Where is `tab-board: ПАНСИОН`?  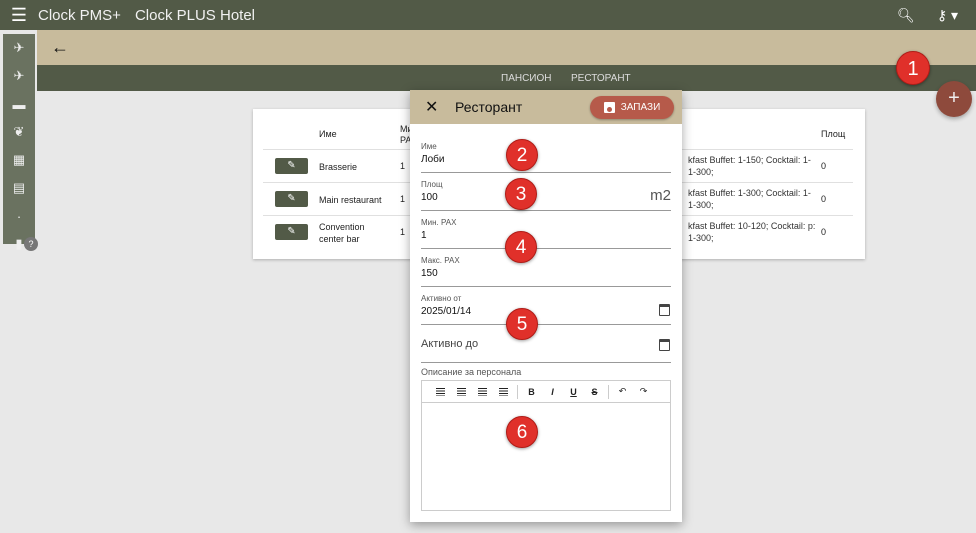 tab-board: ПАНСИОН is located at coordinates (526, 78).